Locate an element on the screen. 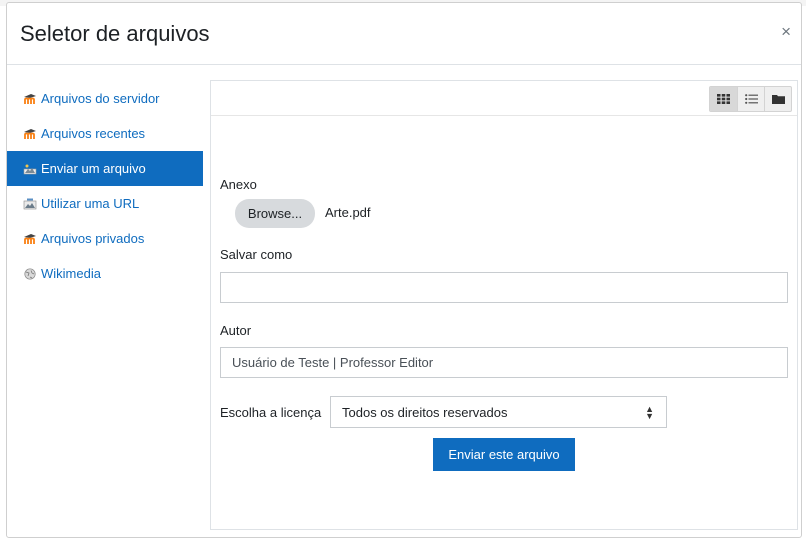  grid-view-button is located at coordinates (723, 99).